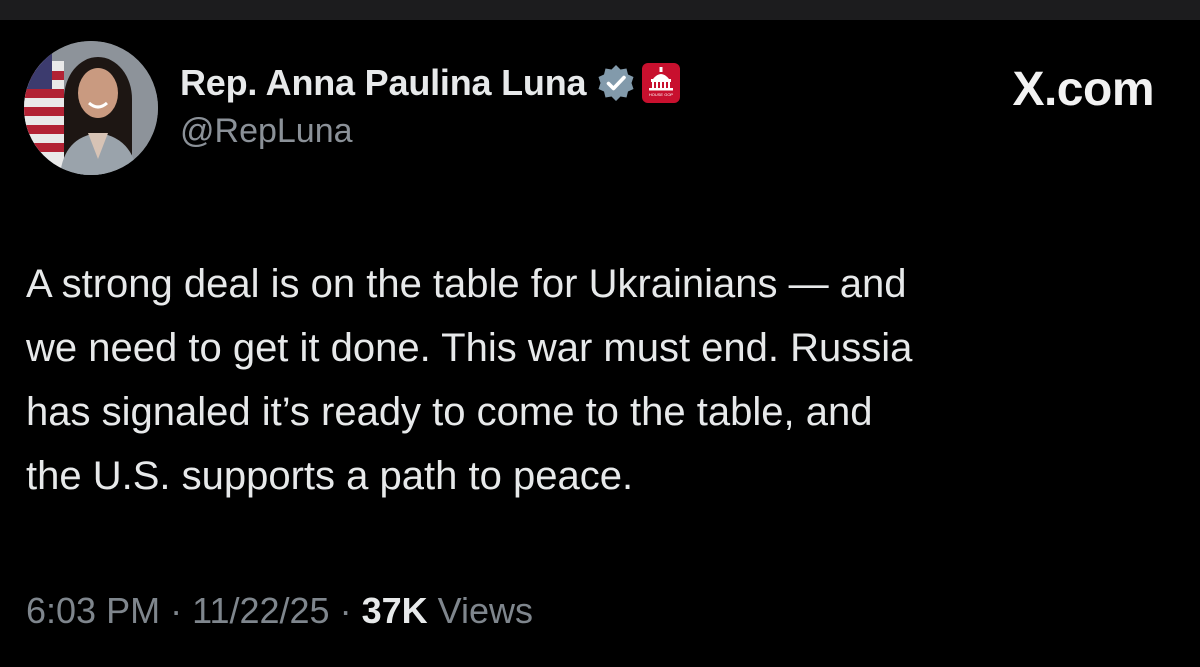  Describe the element at coordinates (485, 610) in the screenshot. I see `views-label: Views` at that location.